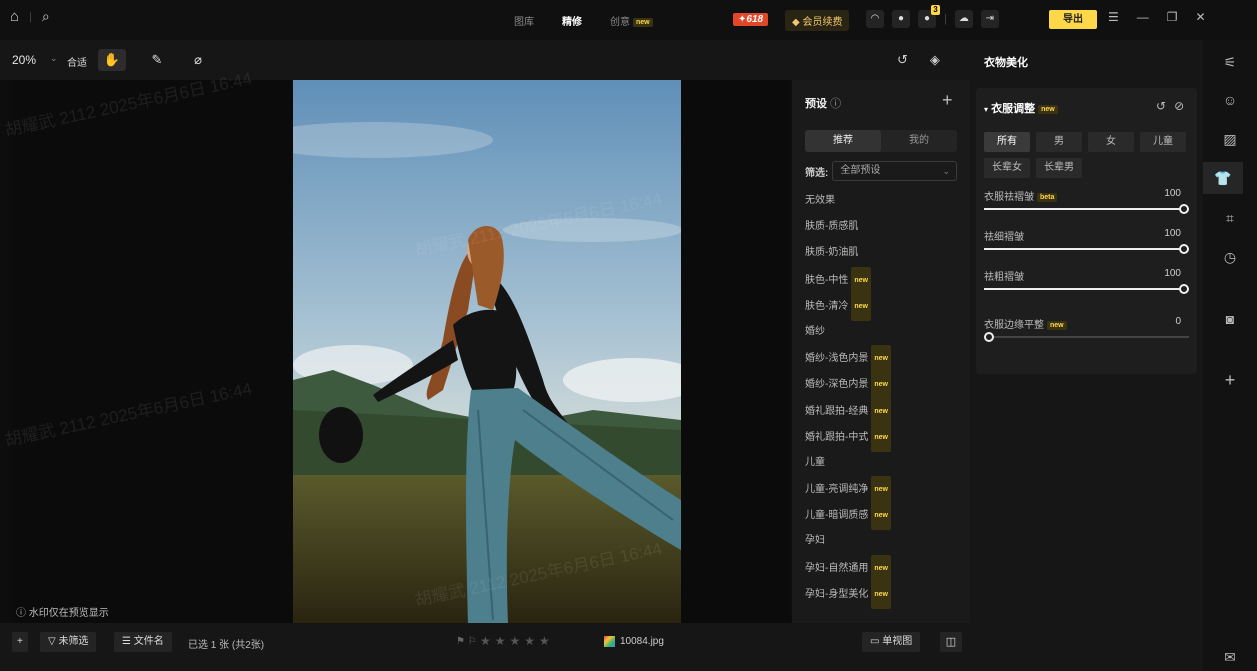  Describe the element at coordinates (1086, 201) in the screenshot. I see `slider: 衣服祛褶皱 beta 100` at that location.